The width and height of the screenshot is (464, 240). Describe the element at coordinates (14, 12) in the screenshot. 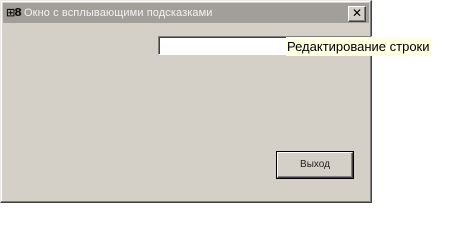

I see `app-icon: ⊞8` at that location.